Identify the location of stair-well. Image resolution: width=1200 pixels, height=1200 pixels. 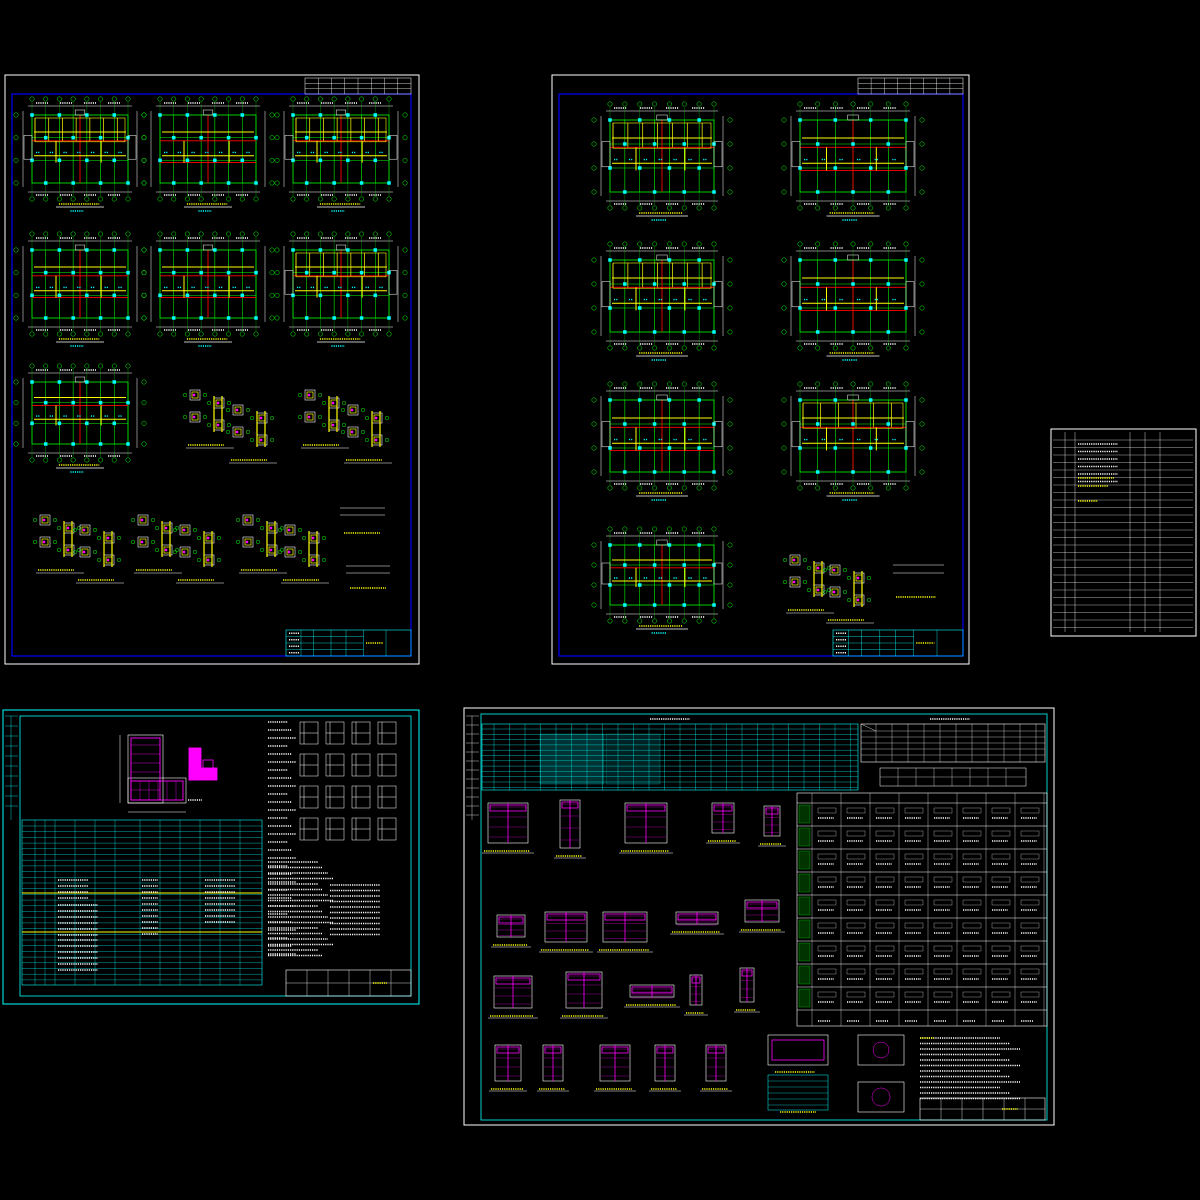
(341, 247).